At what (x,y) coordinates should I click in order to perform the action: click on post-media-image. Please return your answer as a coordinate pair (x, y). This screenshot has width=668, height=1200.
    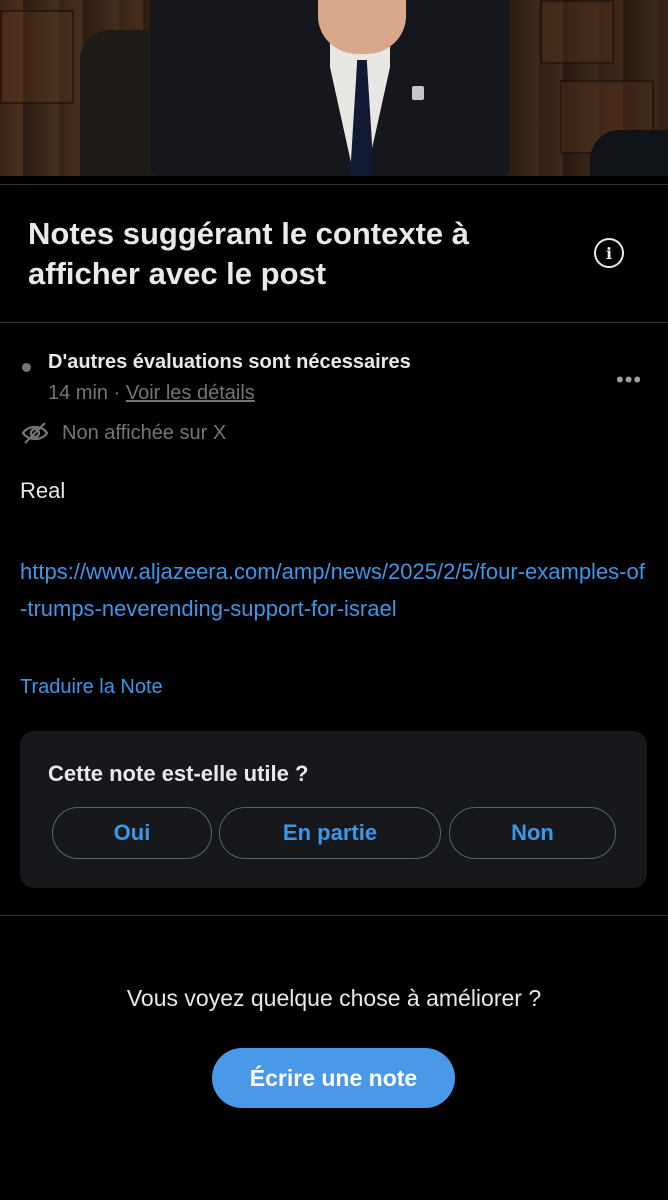
    Looking at the image, I should click on (334, 88).